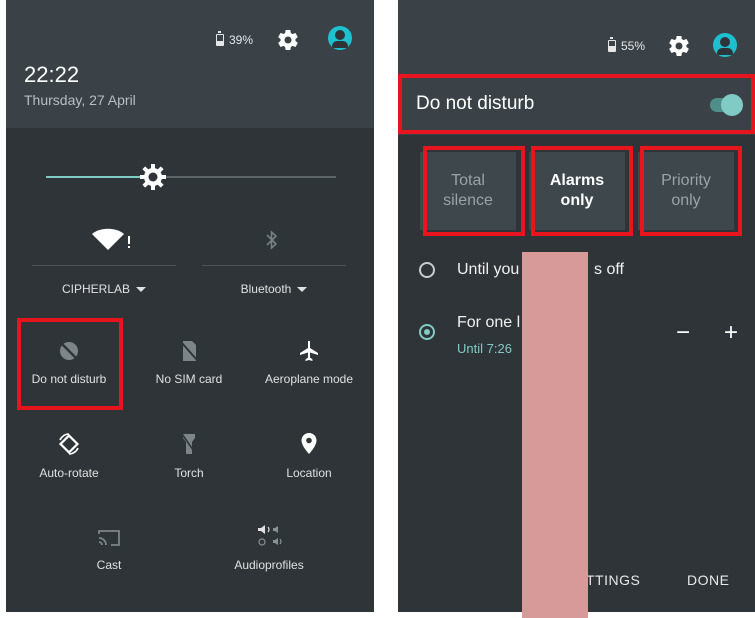 The image size is (755, 618). Describe the element at coordinates (272, 240) in the screenshot. I see `bluetooth-icon` at that location.